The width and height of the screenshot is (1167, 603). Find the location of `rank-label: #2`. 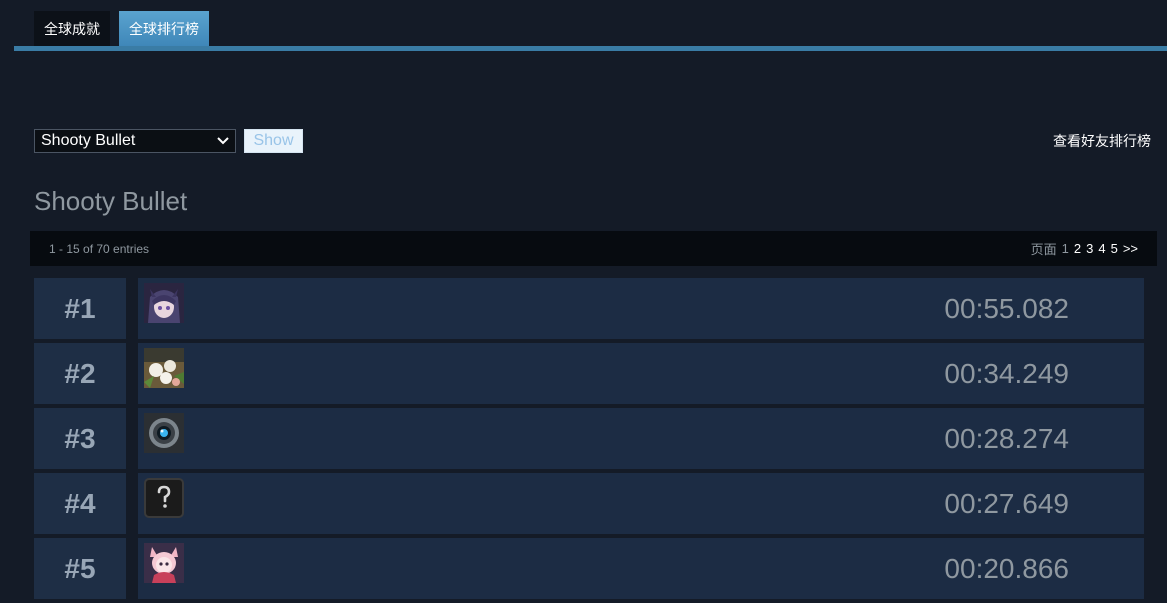

rank-label: #2 is located at coordinates (80, 373).